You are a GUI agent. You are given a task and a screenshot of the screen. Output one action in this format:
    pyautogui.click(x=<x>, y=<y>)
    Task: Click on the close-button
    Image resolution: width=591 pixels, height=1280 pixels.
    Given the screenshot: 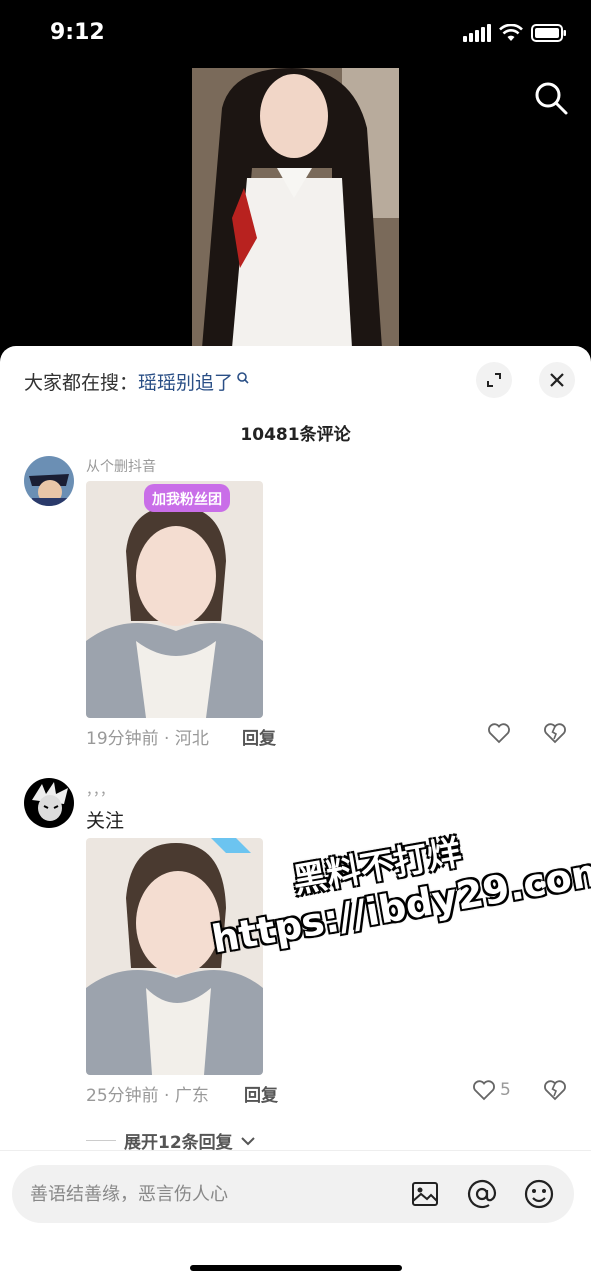 What is the action you would take?
    pyautogui.click(x=557, y=380)
    